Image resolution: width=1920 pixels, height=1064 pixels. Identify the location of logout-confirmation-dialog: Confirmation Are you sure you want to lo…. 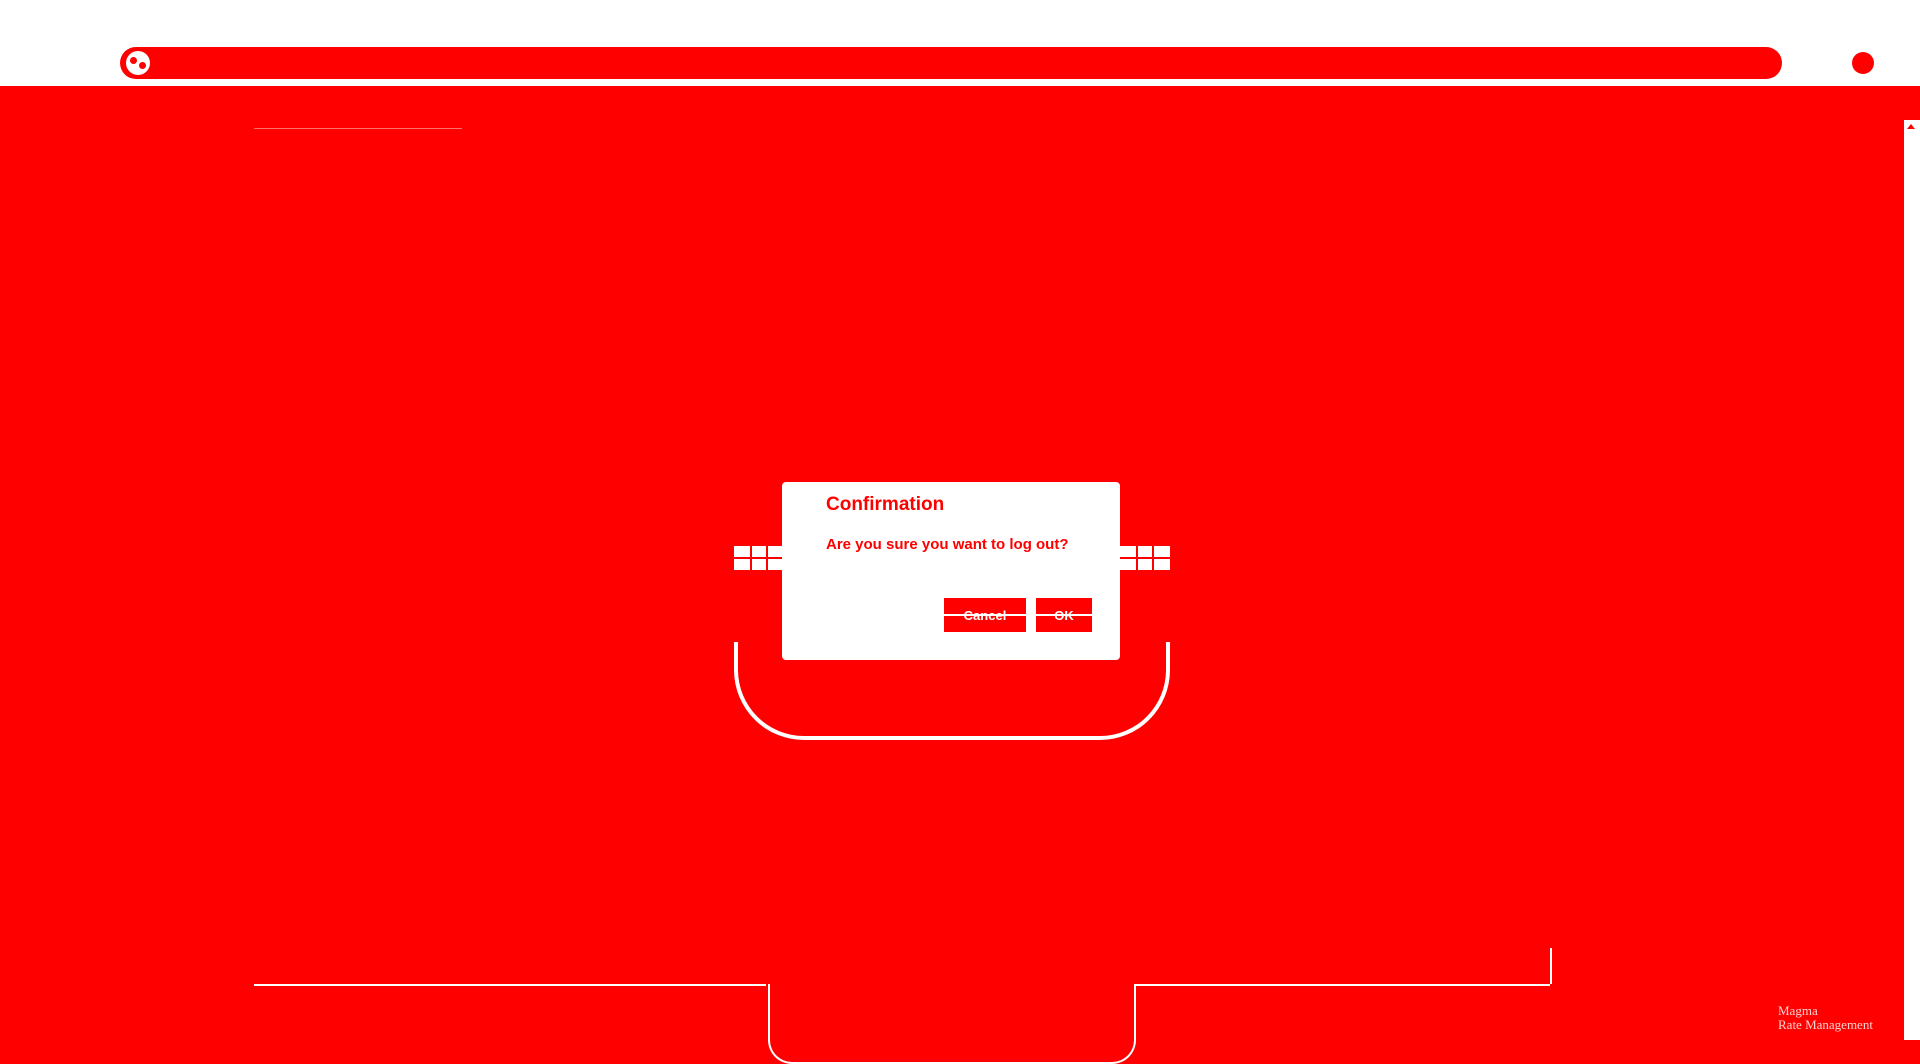
(951, 571).